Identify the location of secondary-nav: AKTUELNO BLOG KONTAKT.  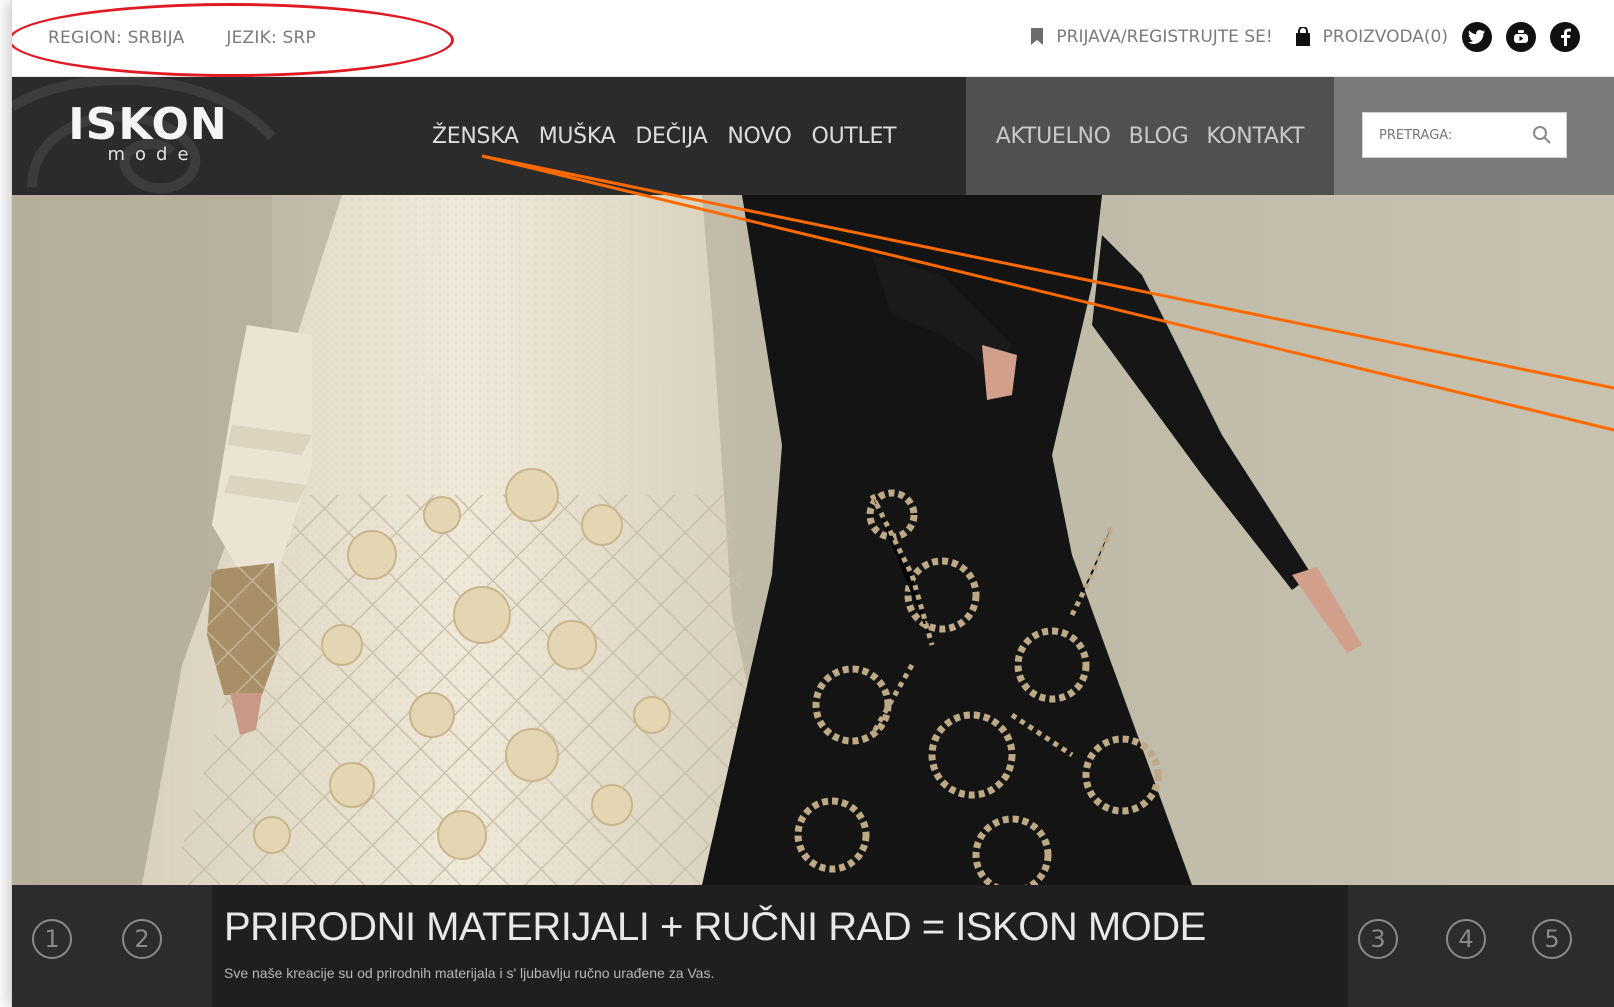
(1150, 136).